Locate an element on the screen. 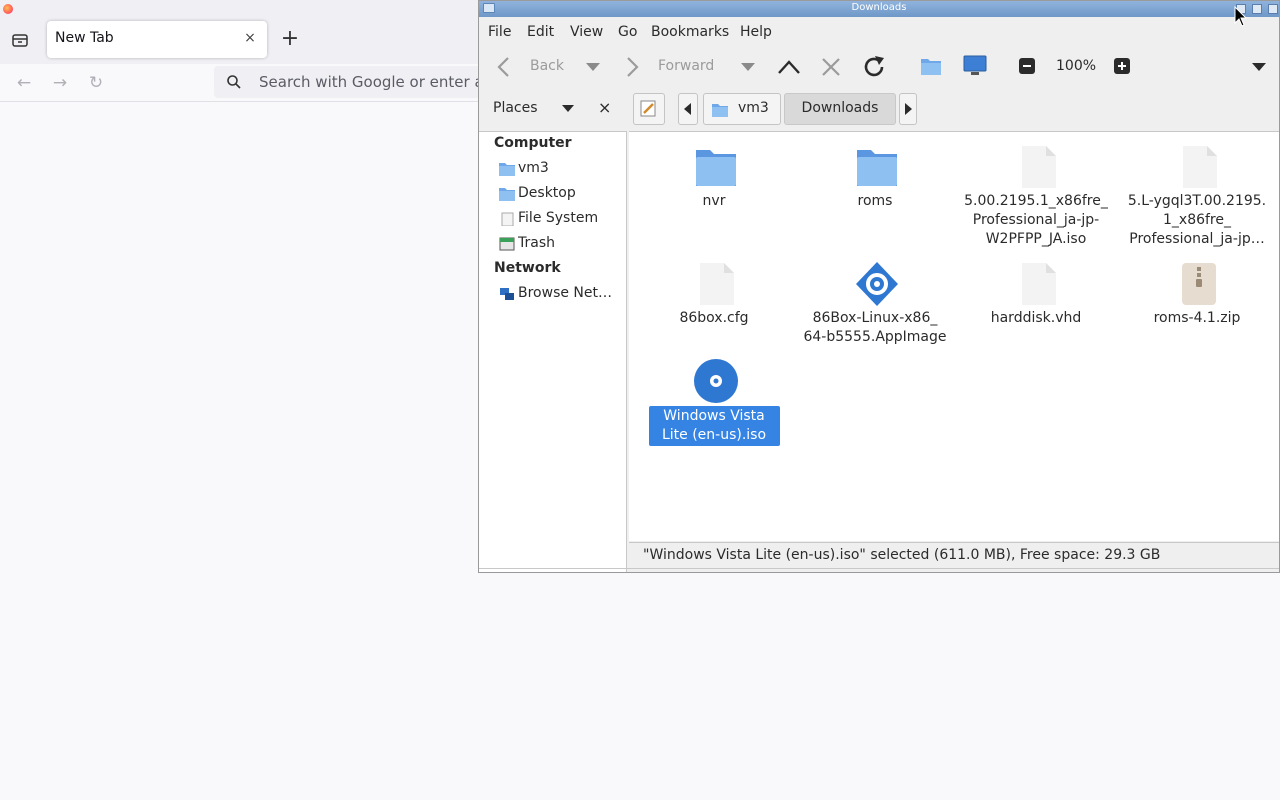  forward-arrow-icon: → is located at coordinates (60, 83).